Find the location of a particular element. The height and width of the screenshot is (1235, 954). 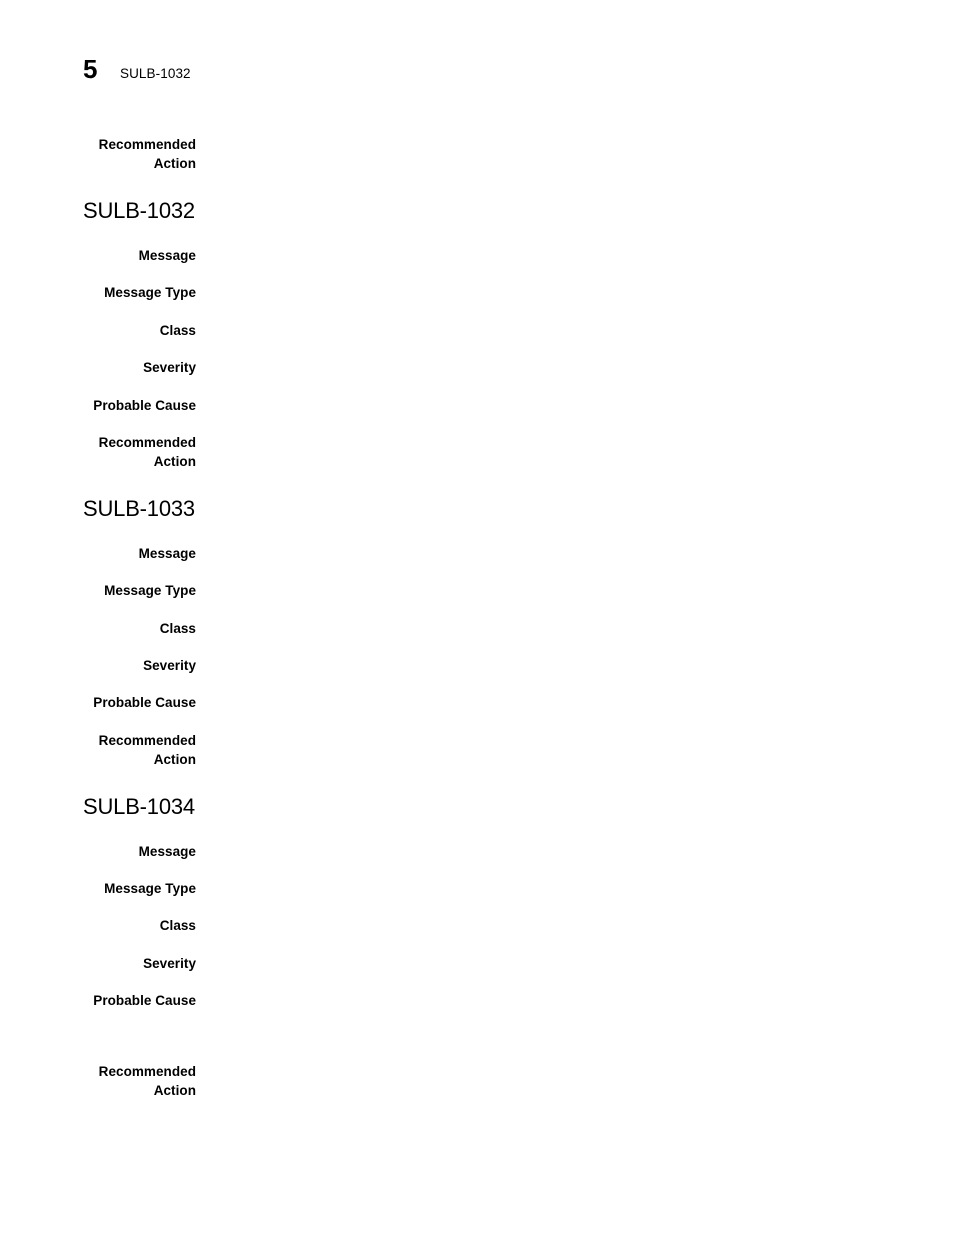

section-heading-sulb-1032: SULB-1032 is located at coordinates (139, 210).